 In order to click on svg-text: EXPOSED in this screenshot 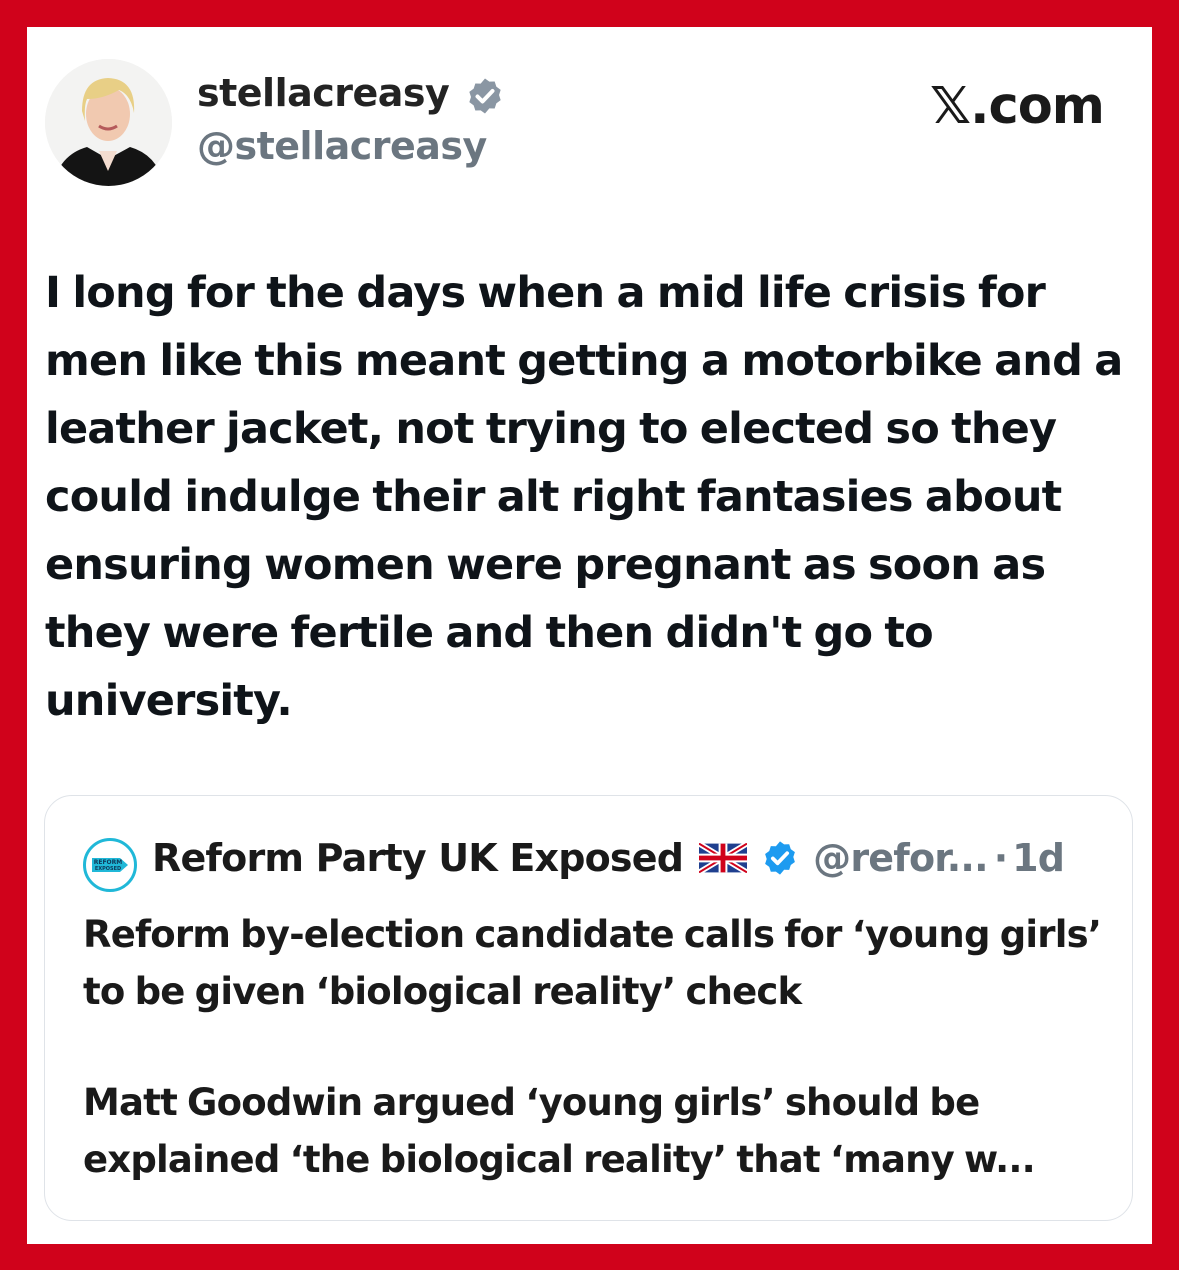, I will do `click(108, 869)`.